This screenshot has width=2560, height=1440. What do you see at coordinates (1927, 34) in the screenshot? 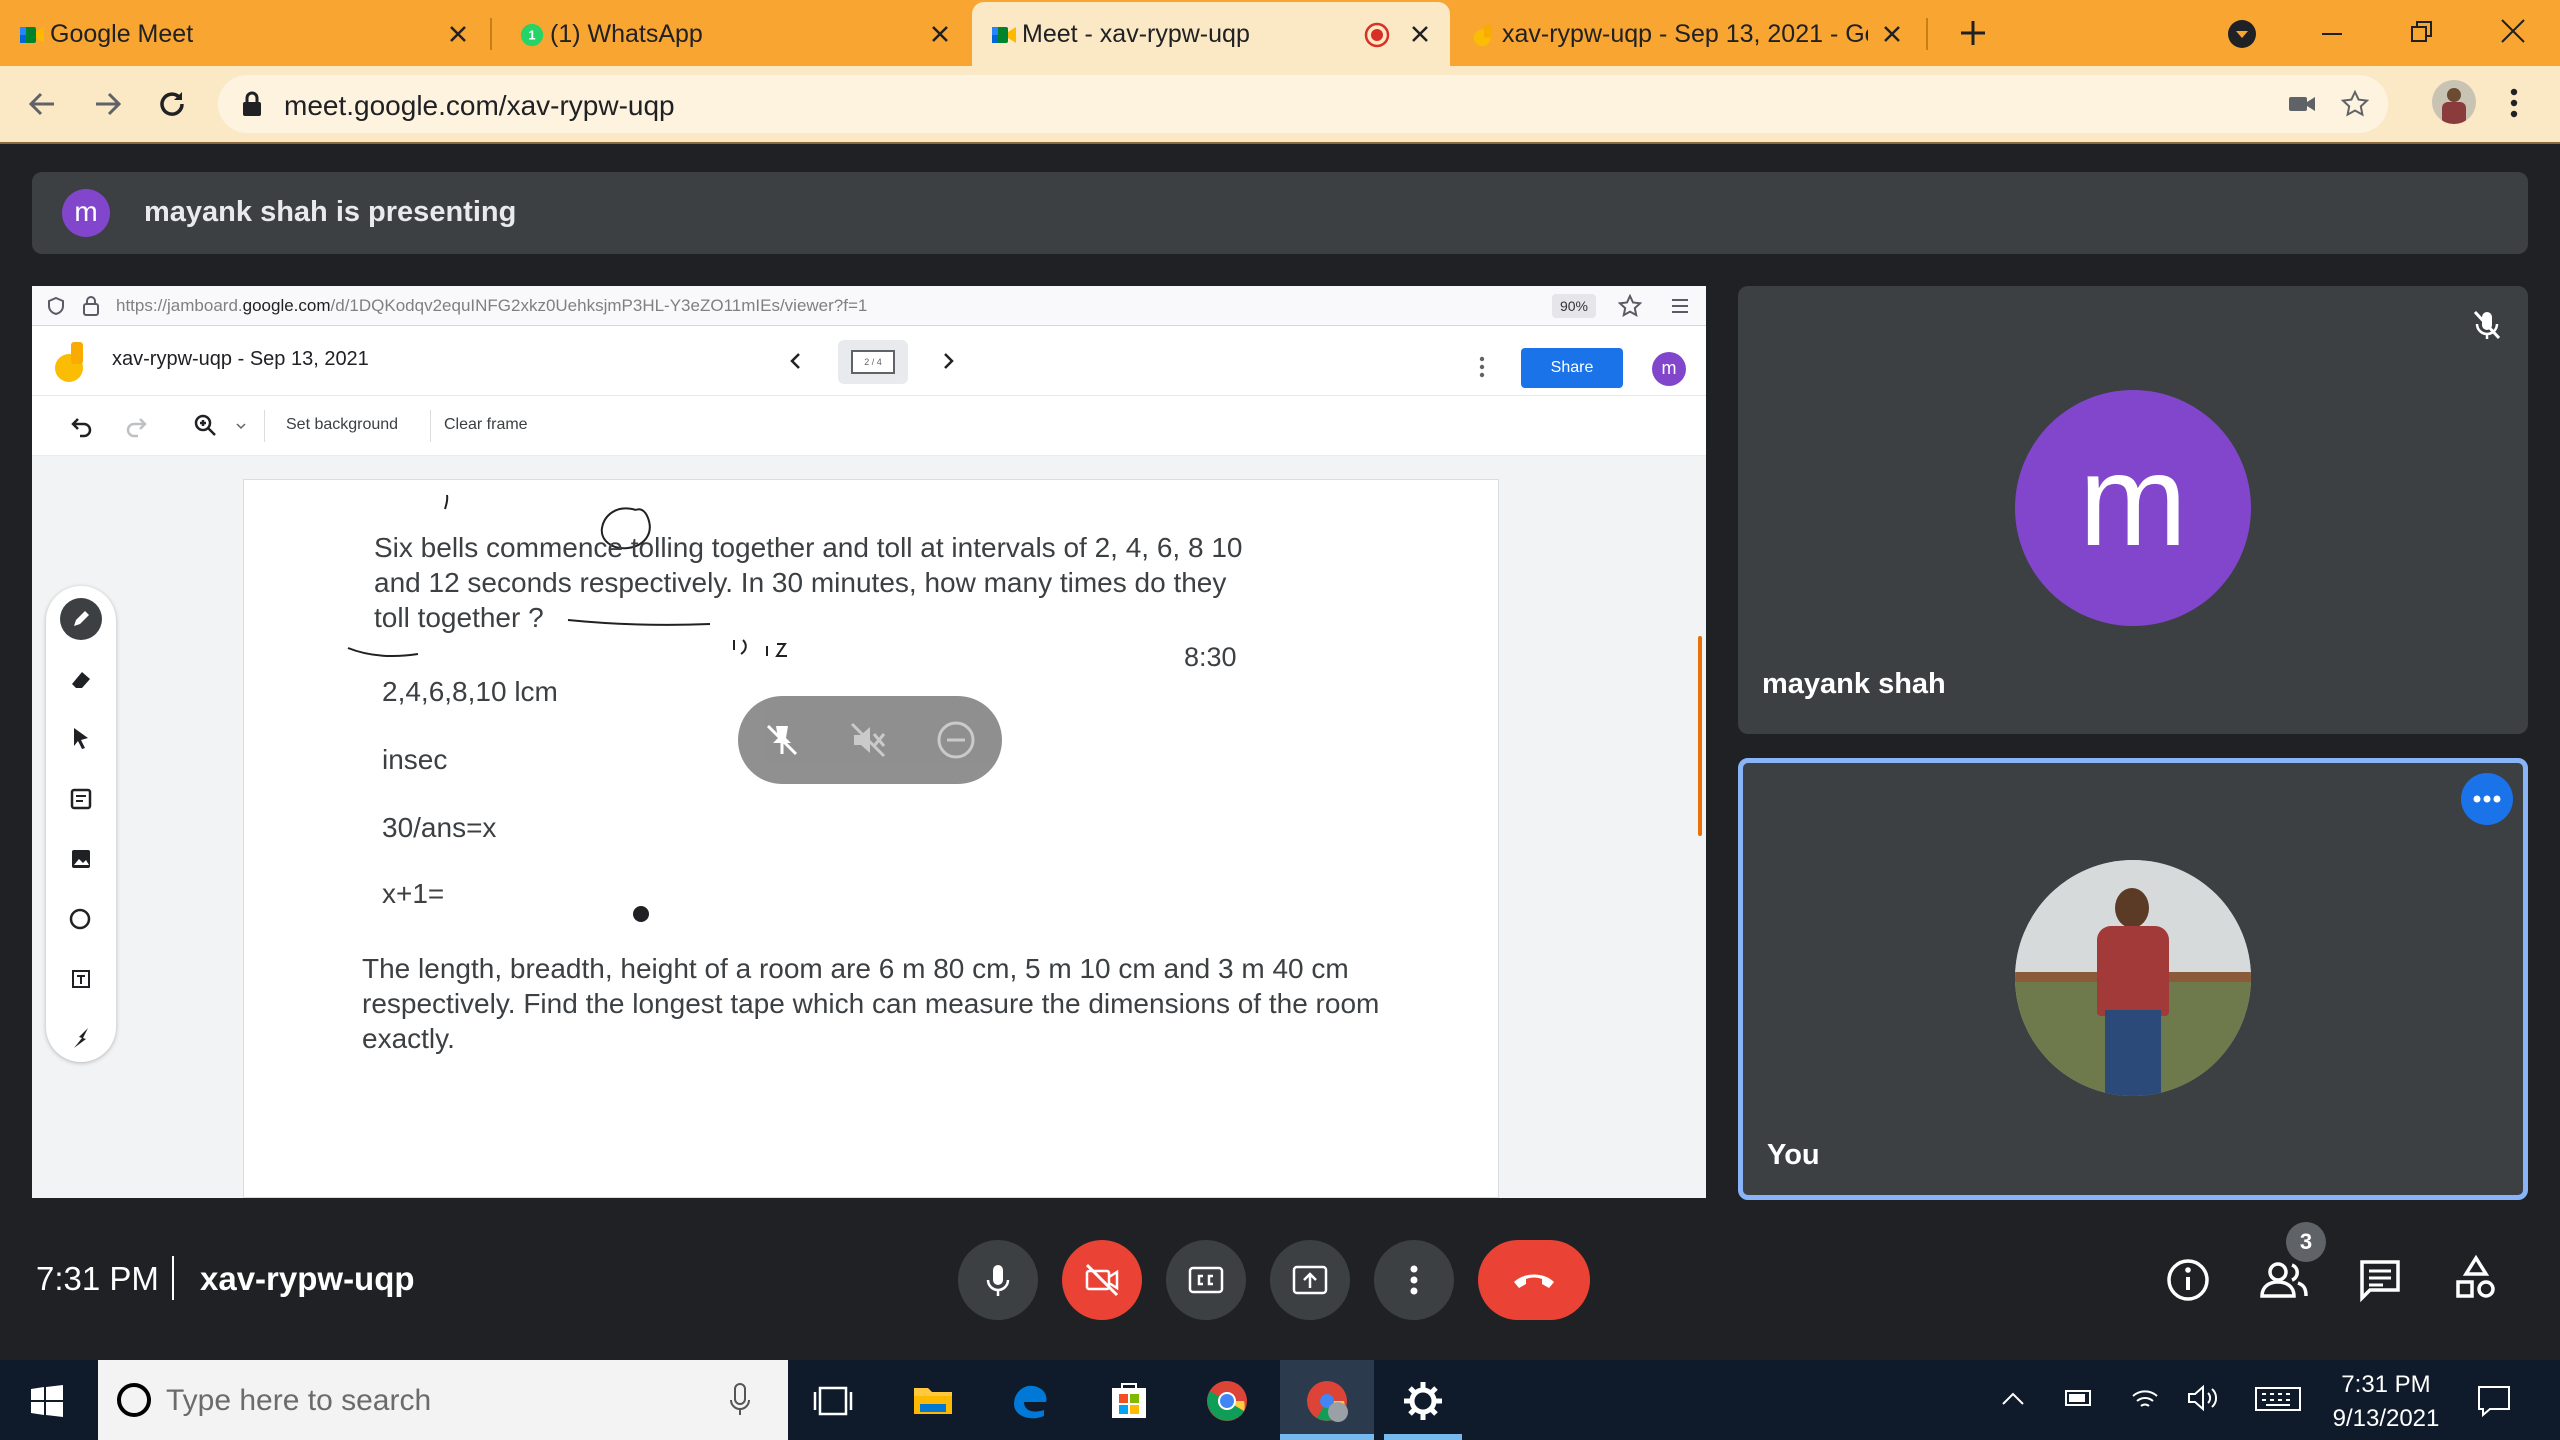
I see `tab-separator` at bounding box center [1927, 34].